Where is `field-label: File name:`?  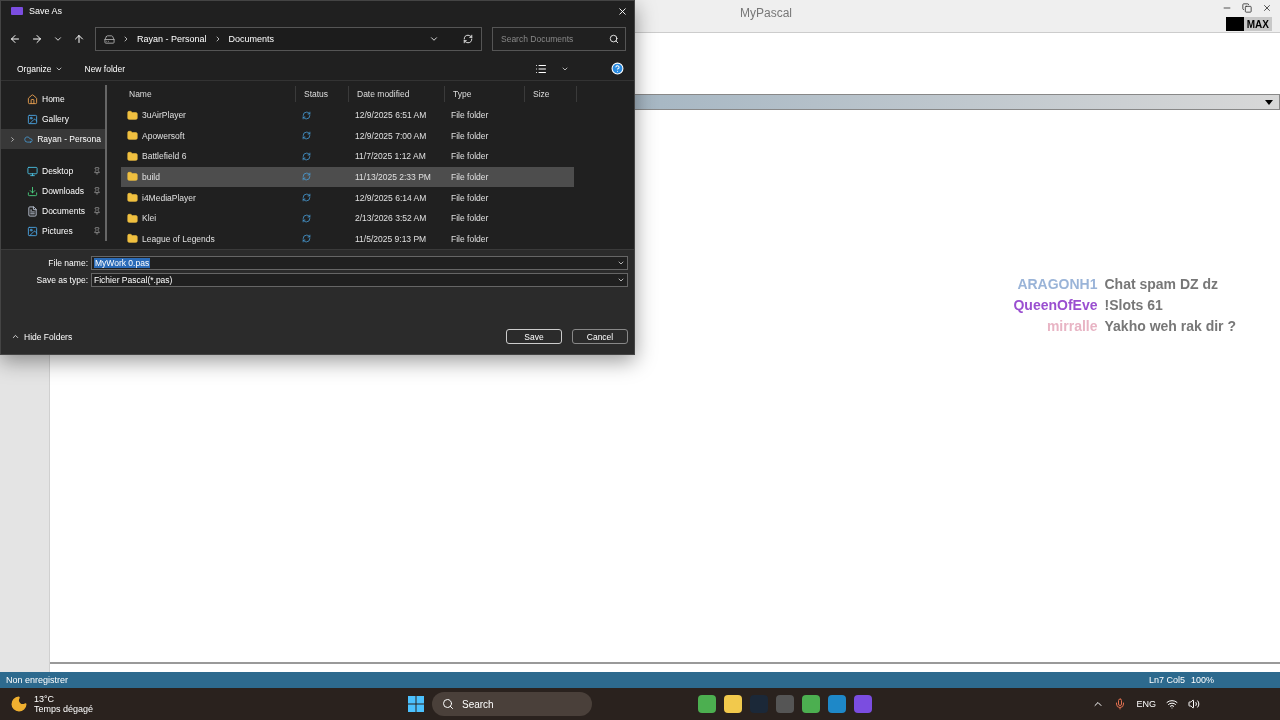 field-label: File name: is located at coordinates (68, 263).